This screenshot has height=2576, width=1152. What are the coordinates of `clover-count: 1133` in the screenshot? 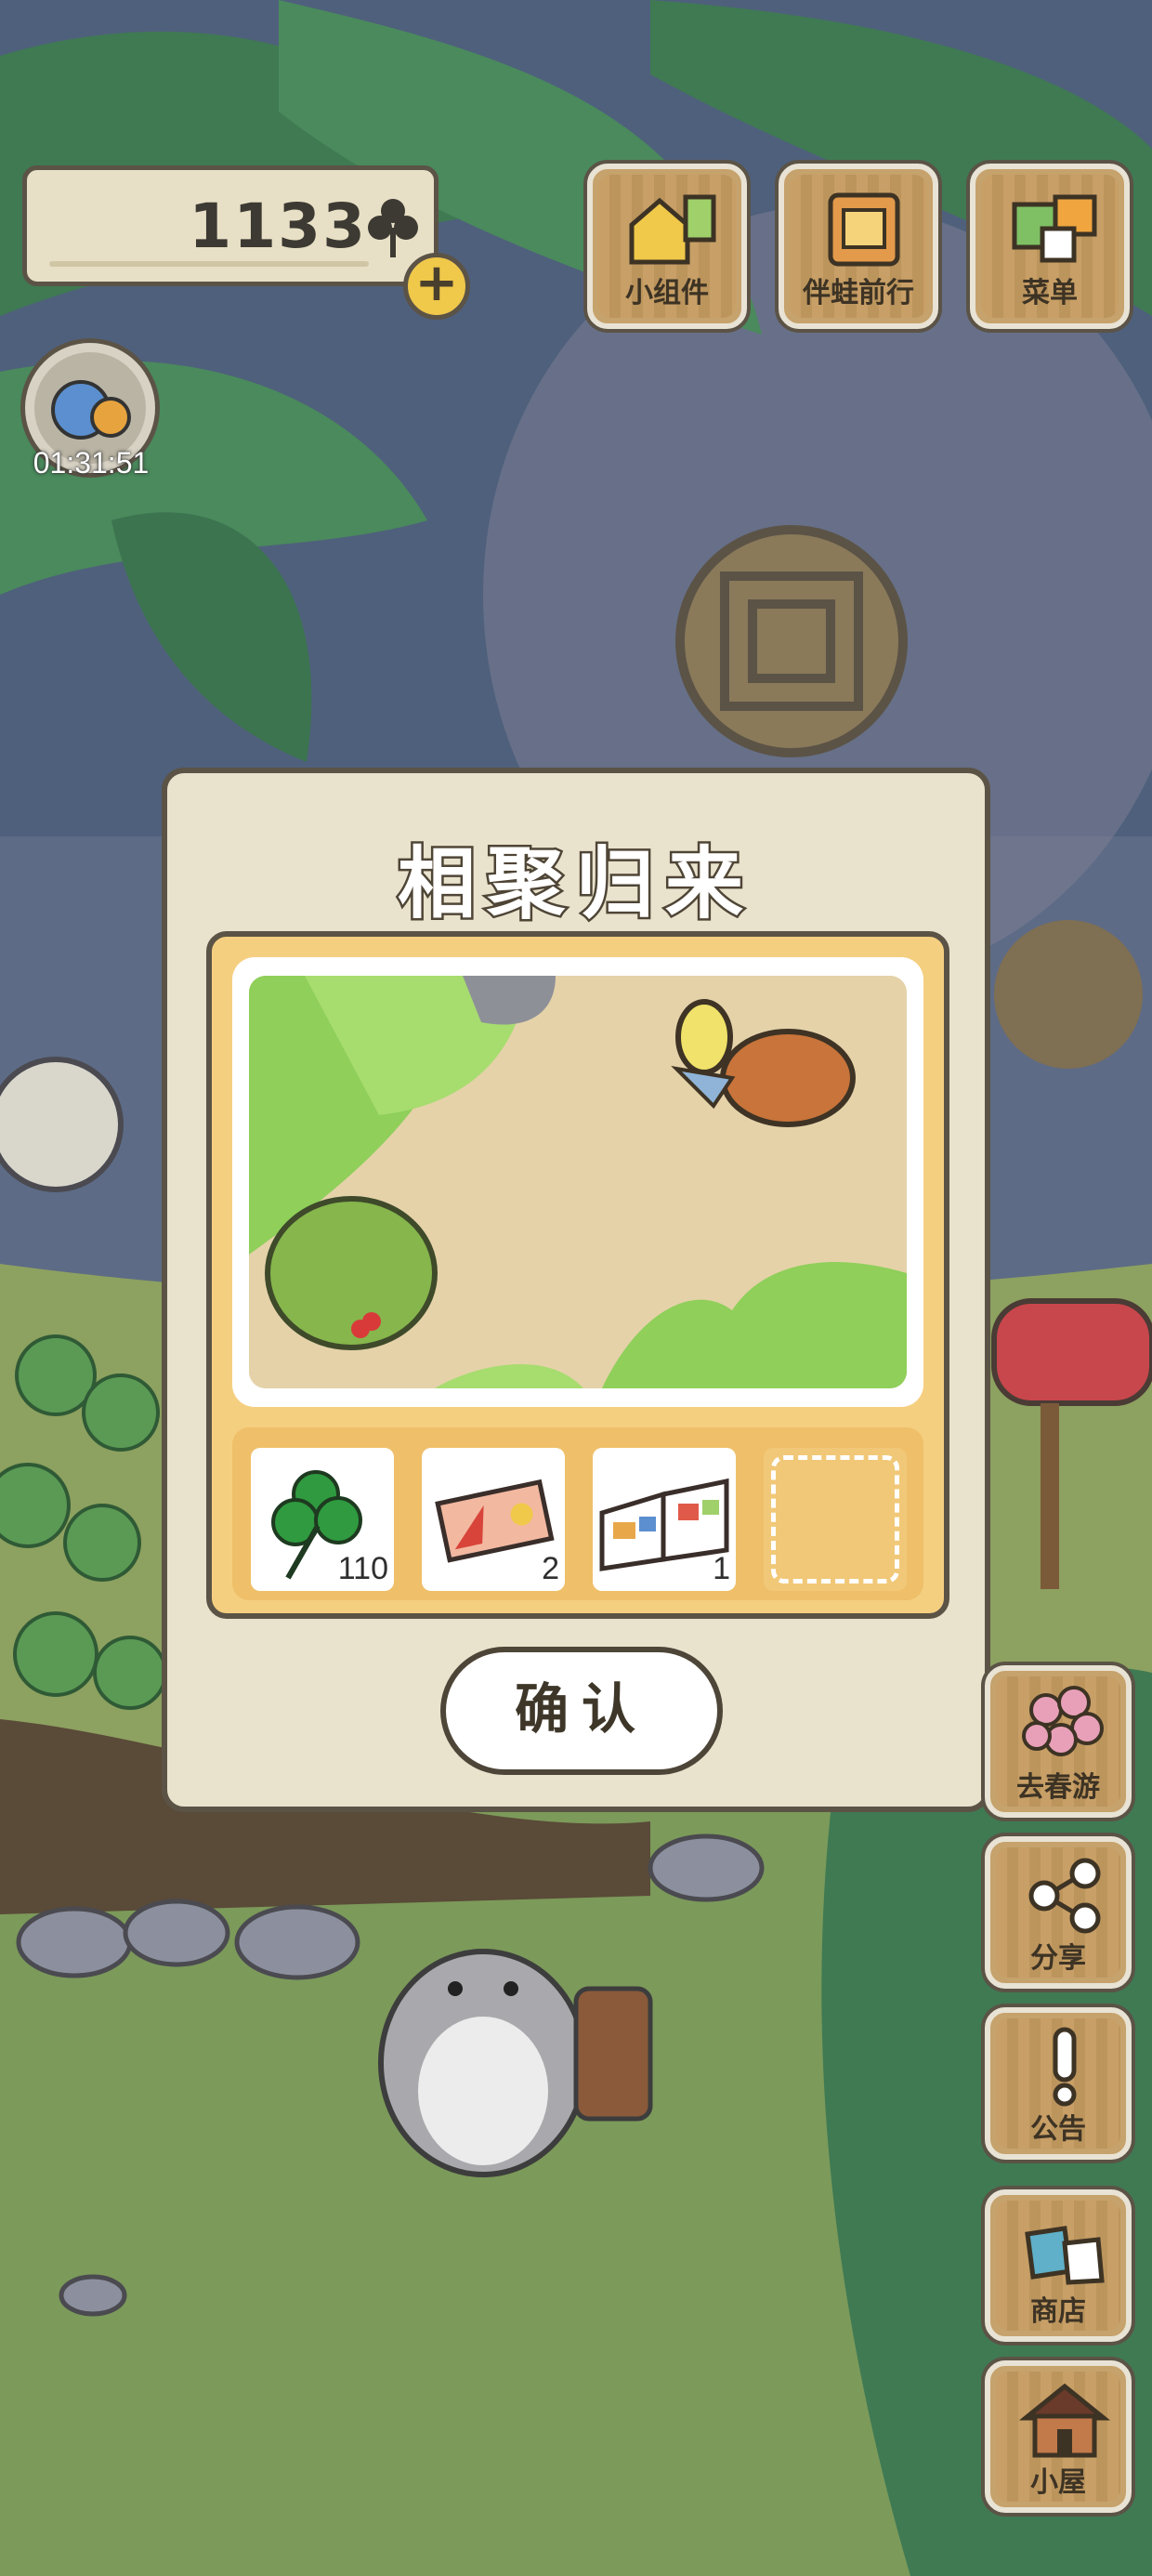 It's located at (278, 226).